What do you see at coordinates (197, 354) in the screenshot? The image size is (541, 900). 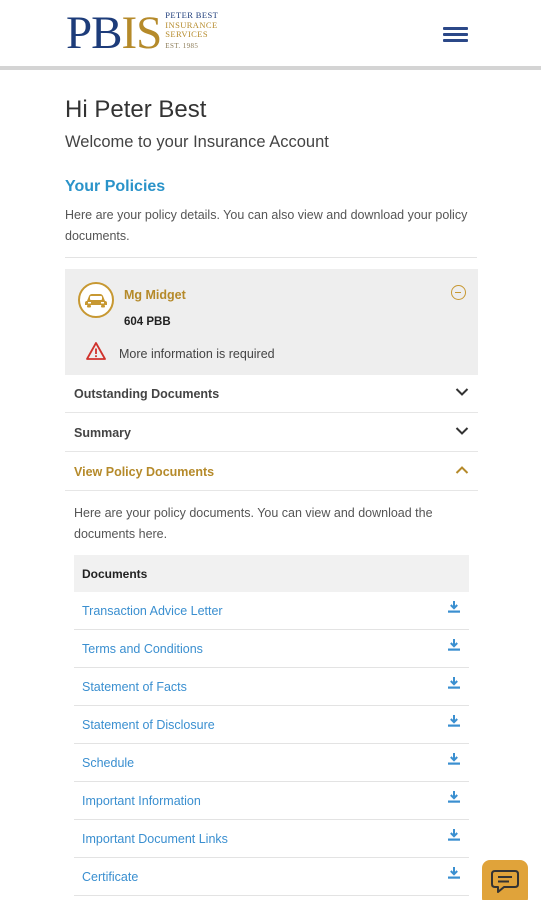 I see `warning-message: More information is required` at bounding box center [197, 354].